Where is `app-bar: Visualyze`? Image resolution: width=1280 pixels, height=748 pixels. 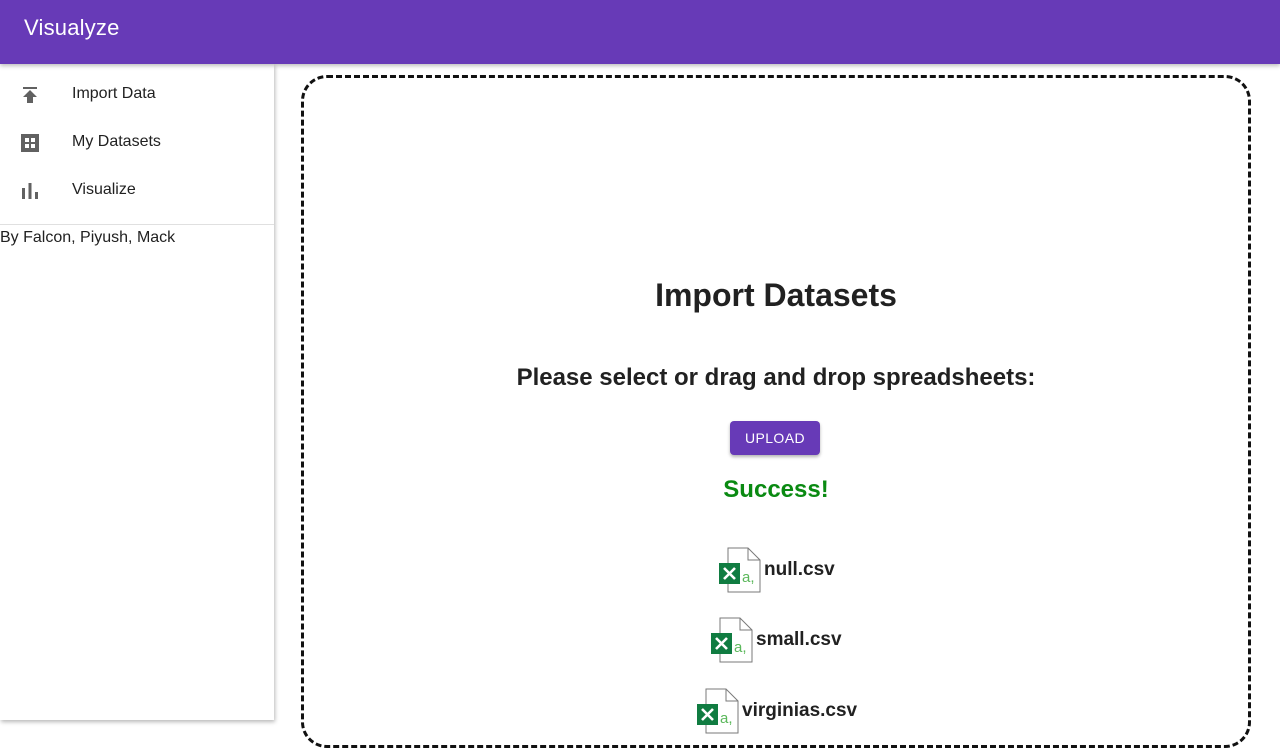
app-bar: Visualyze is located at coordinates (640, 32).